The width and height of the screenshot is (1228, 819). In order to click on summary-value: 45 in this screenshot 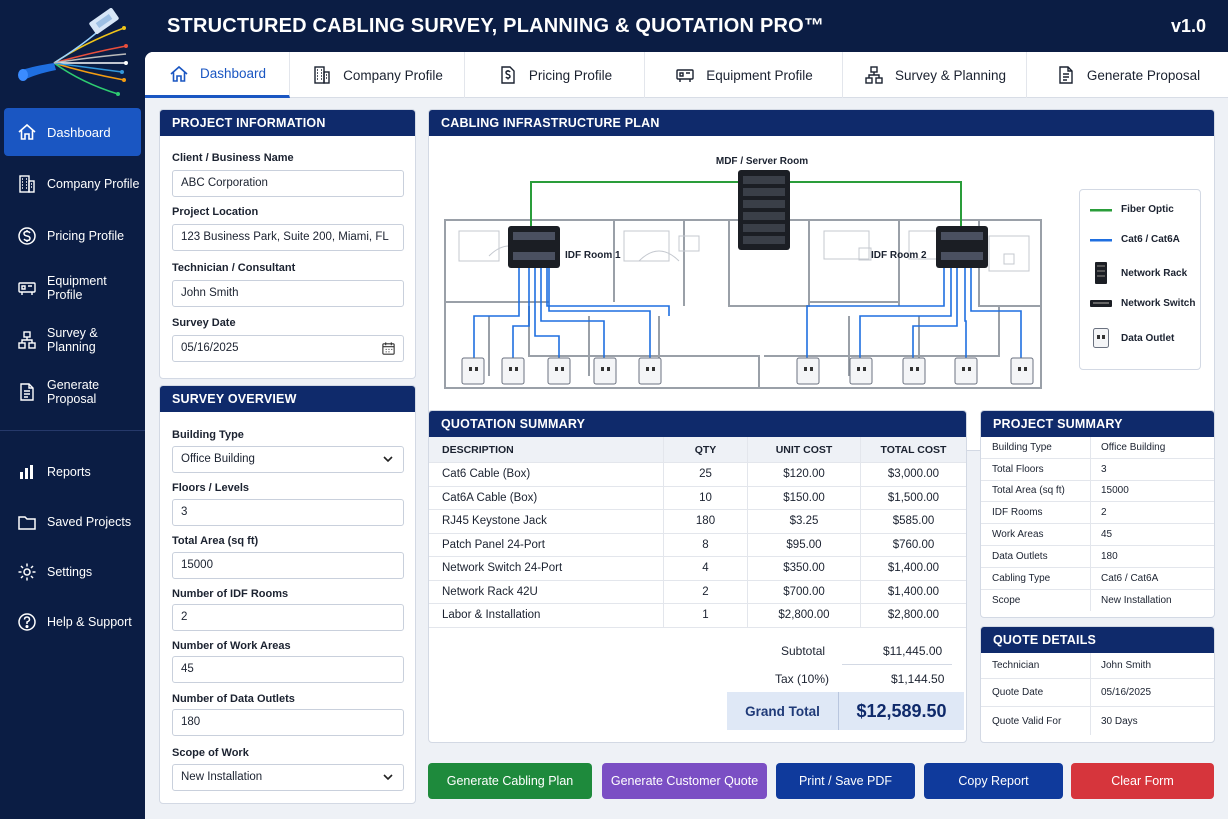, I will do `click(1107, 535)`.